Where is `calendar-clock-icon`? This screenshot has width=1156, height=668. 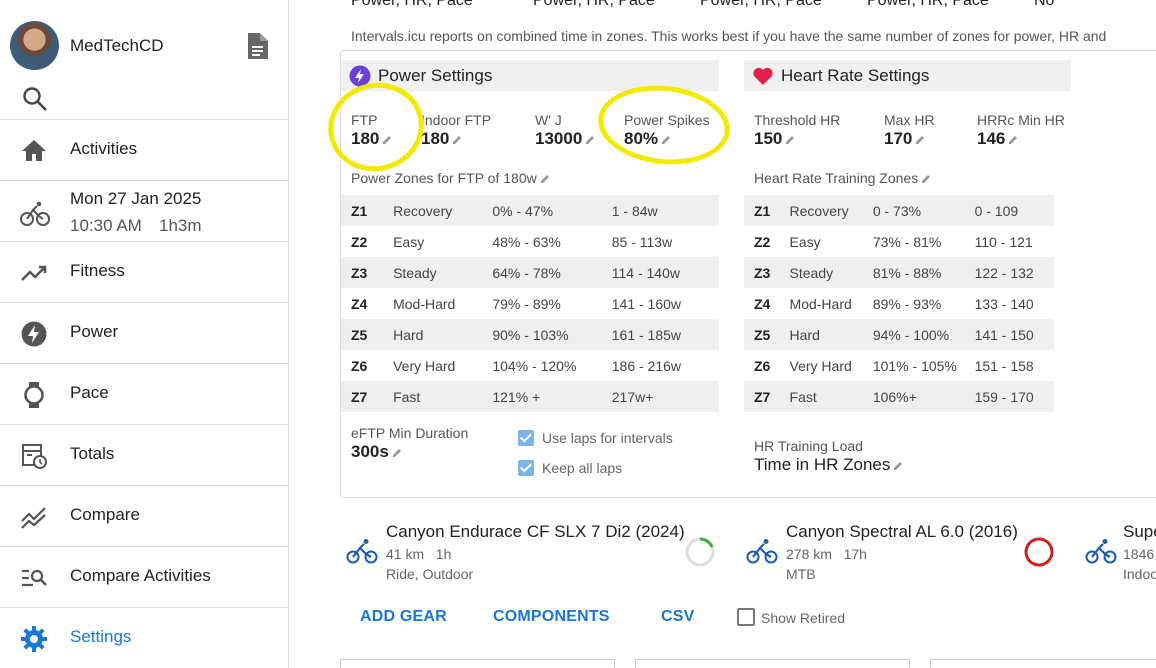 calendar-clock-icon is located at coordinates (34, 456).